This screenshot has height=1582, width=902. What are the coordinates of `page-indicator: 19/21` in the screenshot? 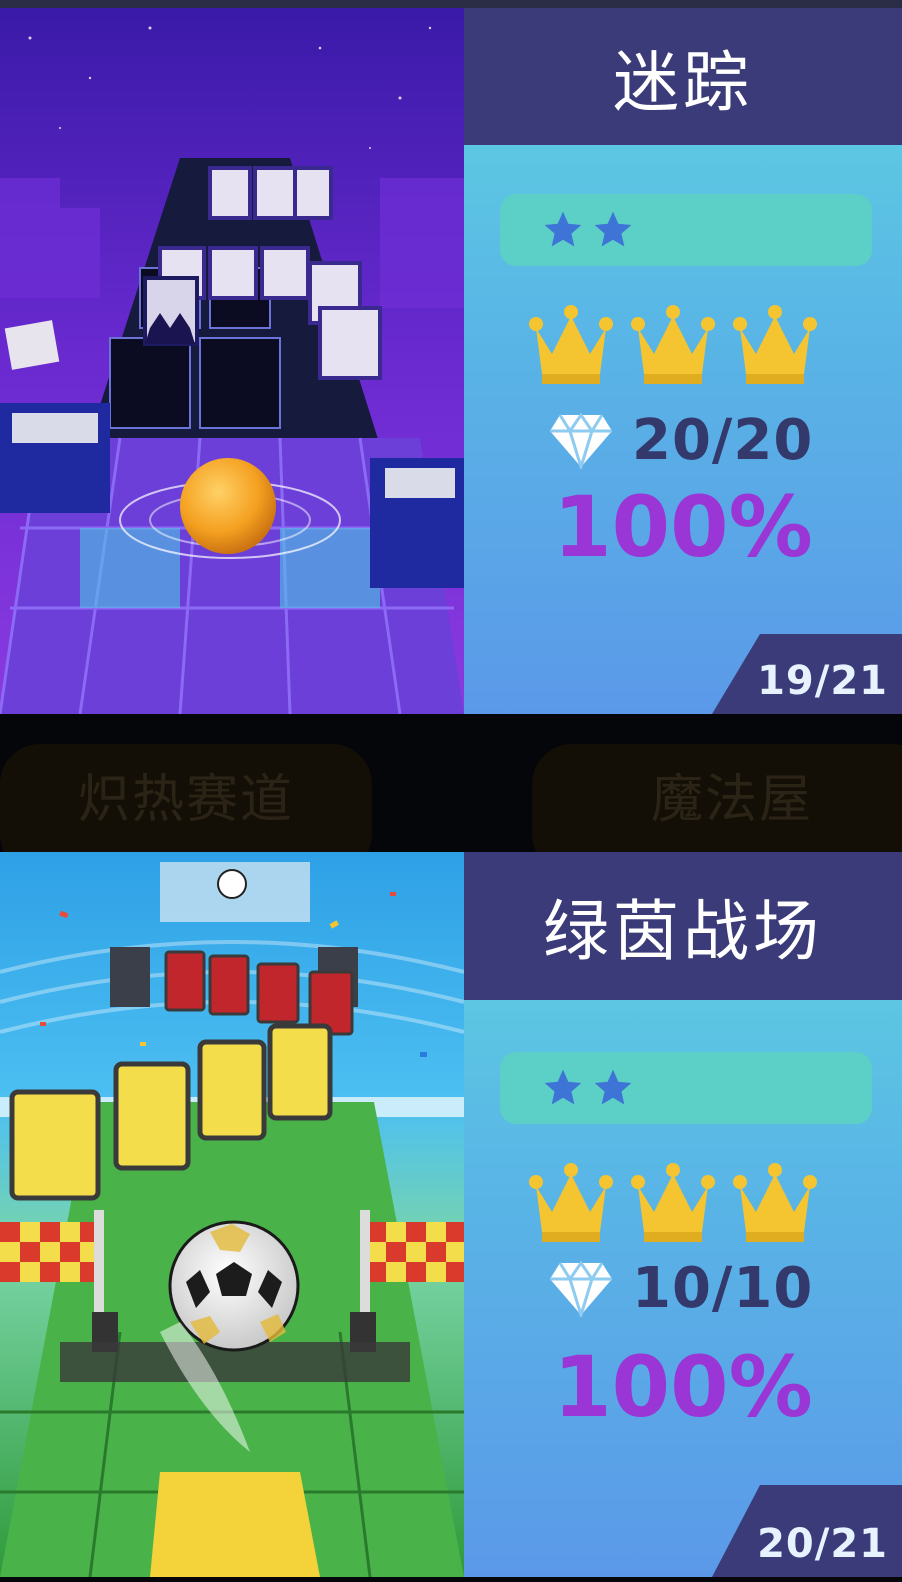 It's located at (807, 674).